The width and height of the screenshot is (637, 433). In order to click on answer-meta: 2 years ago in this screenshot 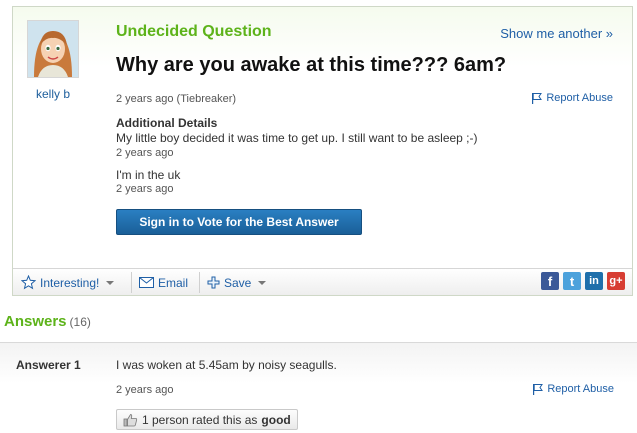, I will do `click(145, 390)`.